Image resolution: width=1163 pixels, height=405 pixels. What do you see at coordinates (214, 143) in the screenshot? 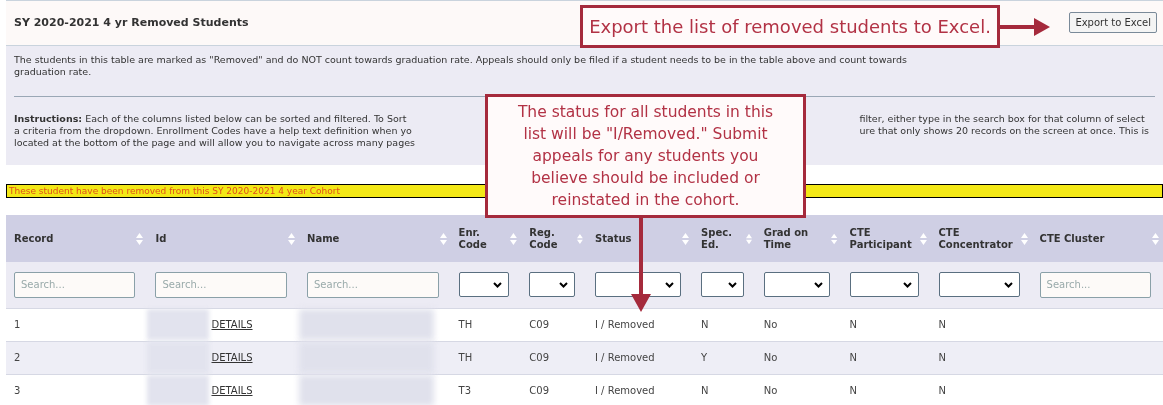
I see `instructions-text: located at the bottom of the page and will allow you to navigate across many pages` at bounding box center [214, 143].